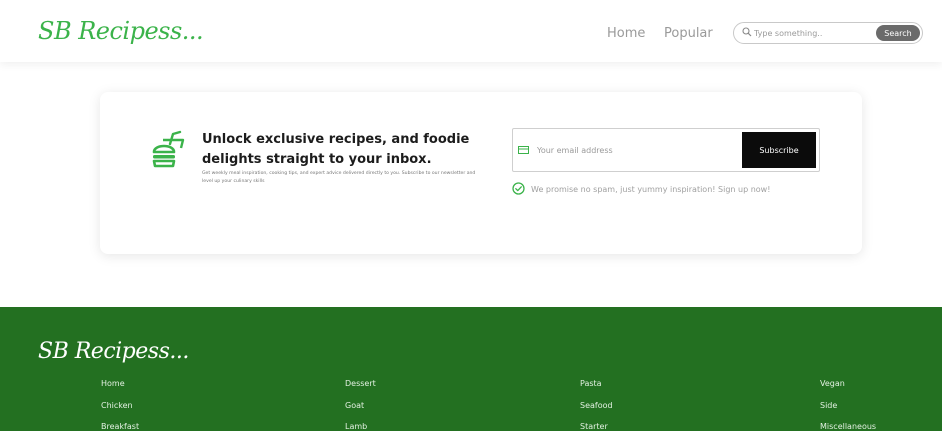 This screenshot has height=431, width=942. What do you see at coordinates (688, 33) in the screenshot?
I see `nav-popular: Popular` at bounding box center [688, 33].